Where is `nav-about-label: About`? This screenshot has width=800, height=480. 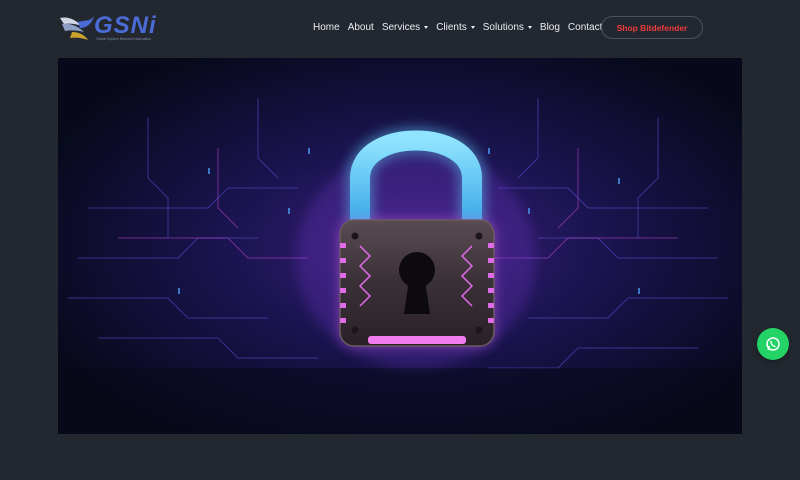
nav-about-label: About is located at coordinates (360, 27).